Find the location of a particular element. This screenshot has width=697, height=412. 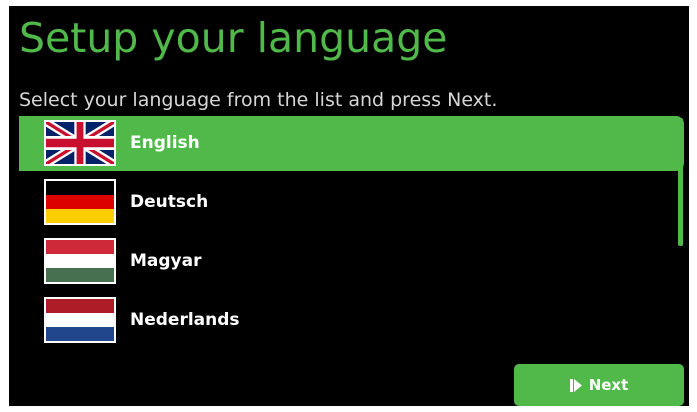

next-button-label: Next is located at coordinates (608, 385).